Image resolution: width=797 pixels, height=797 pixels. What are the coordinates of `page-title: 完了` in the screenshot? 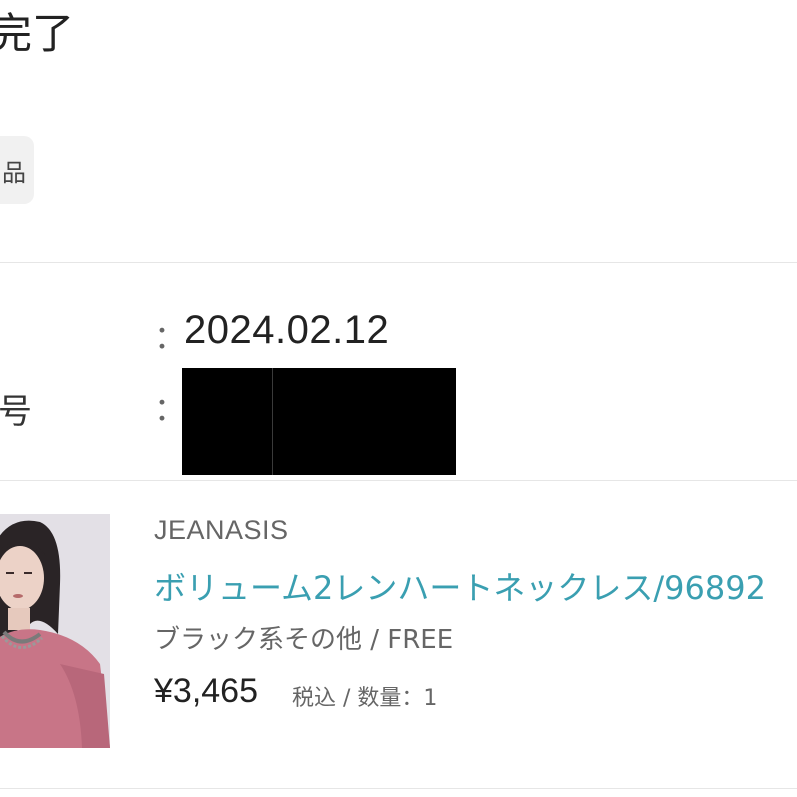 It's located at (37, 33).